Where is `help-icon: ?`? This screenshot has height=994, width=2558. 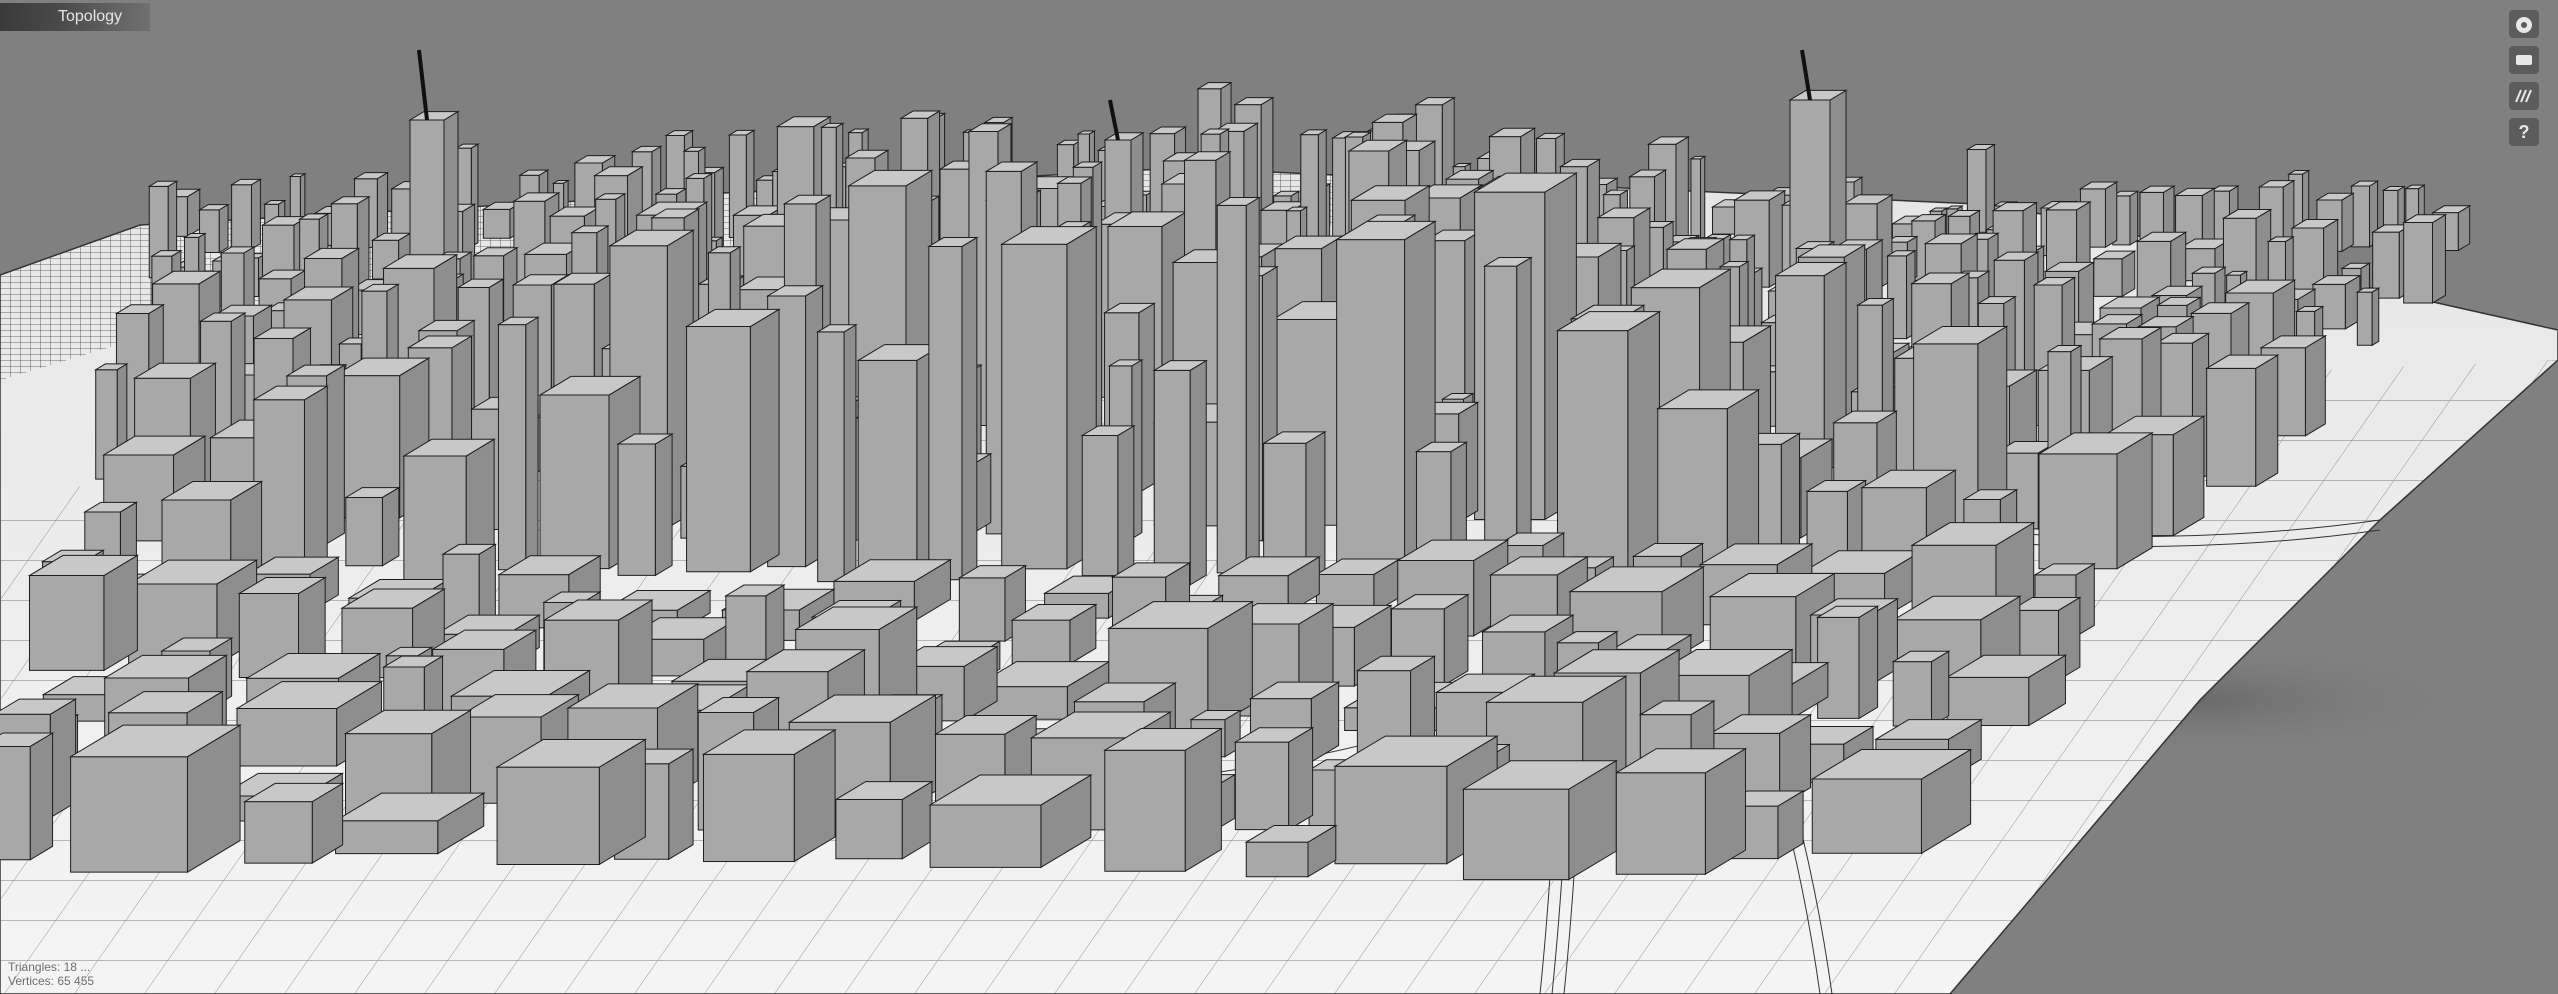 help-icon: ? is located at coordinates (2524, 131).